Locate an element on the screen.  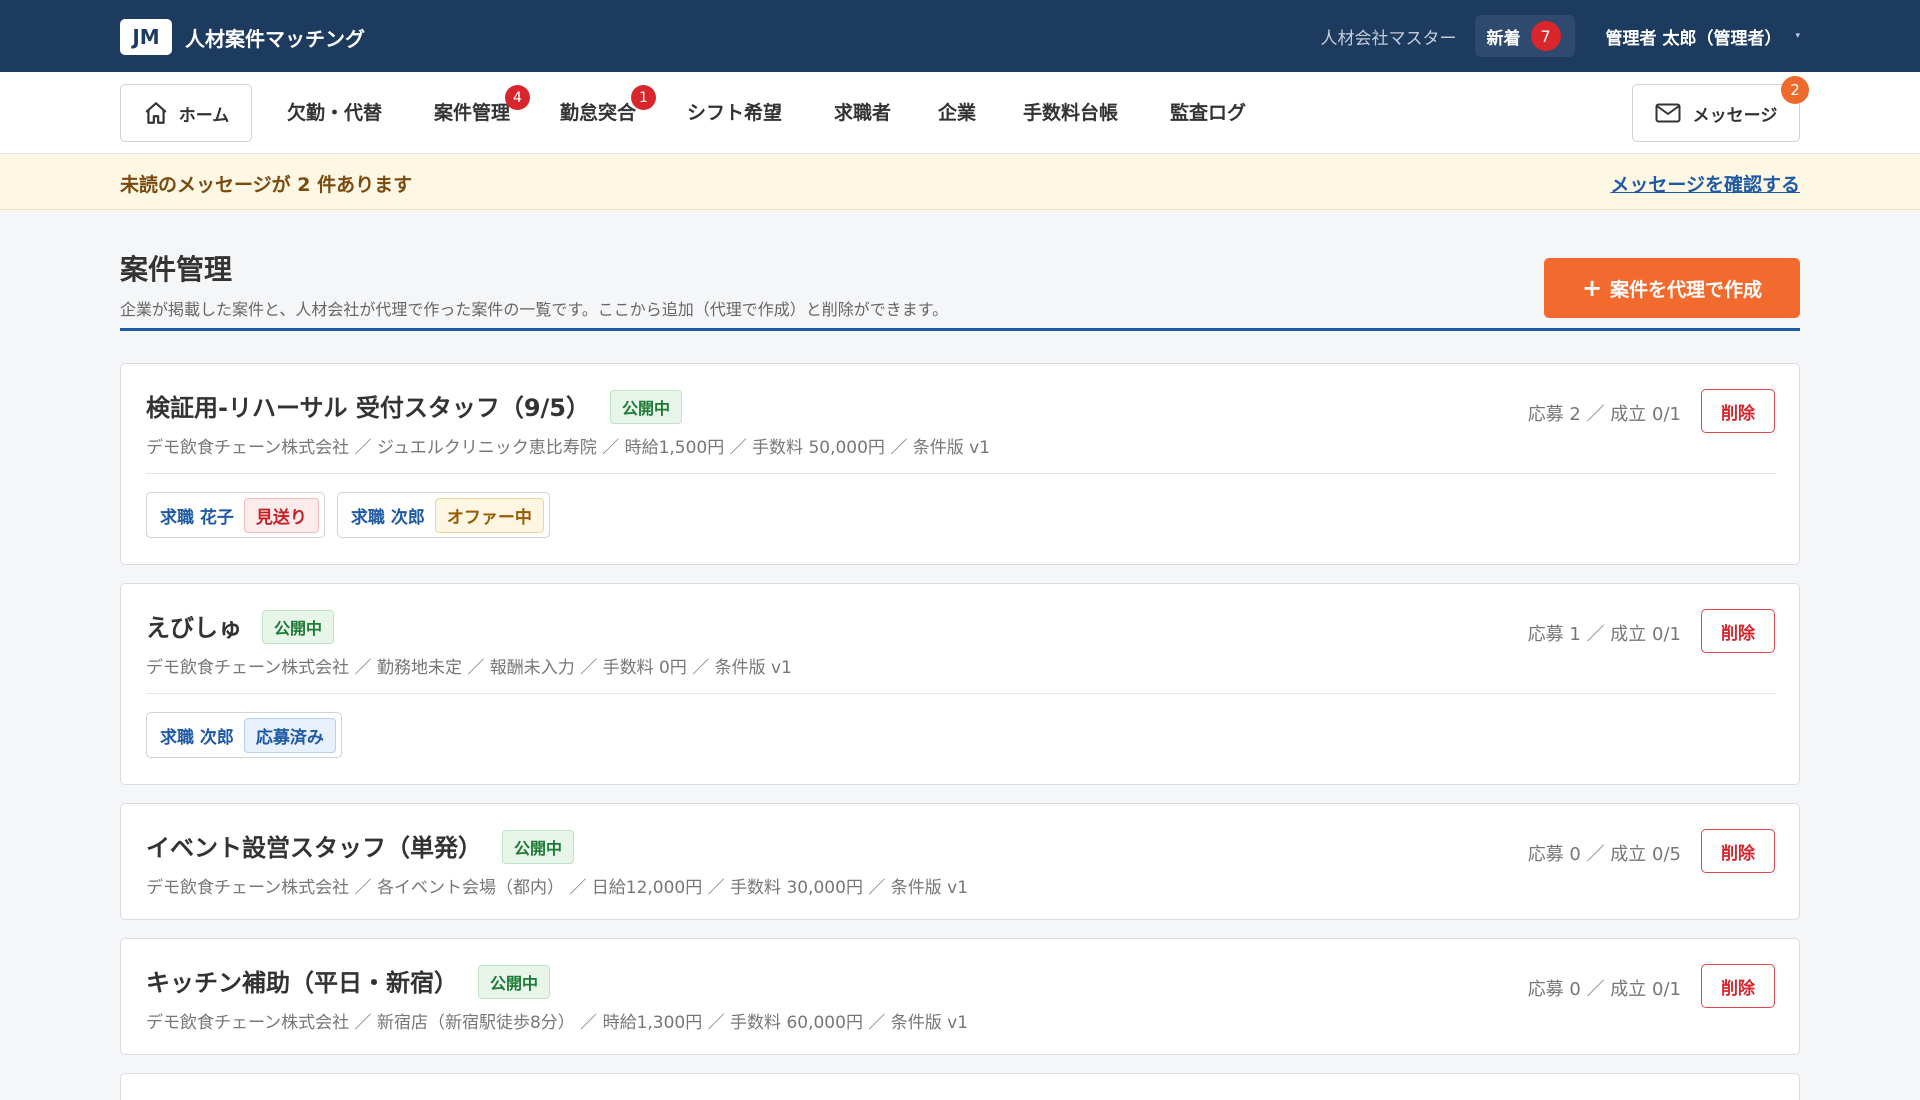
job-stats: 応募 1 ／ 成立 0/1 is located at coordinates (1604, 634).